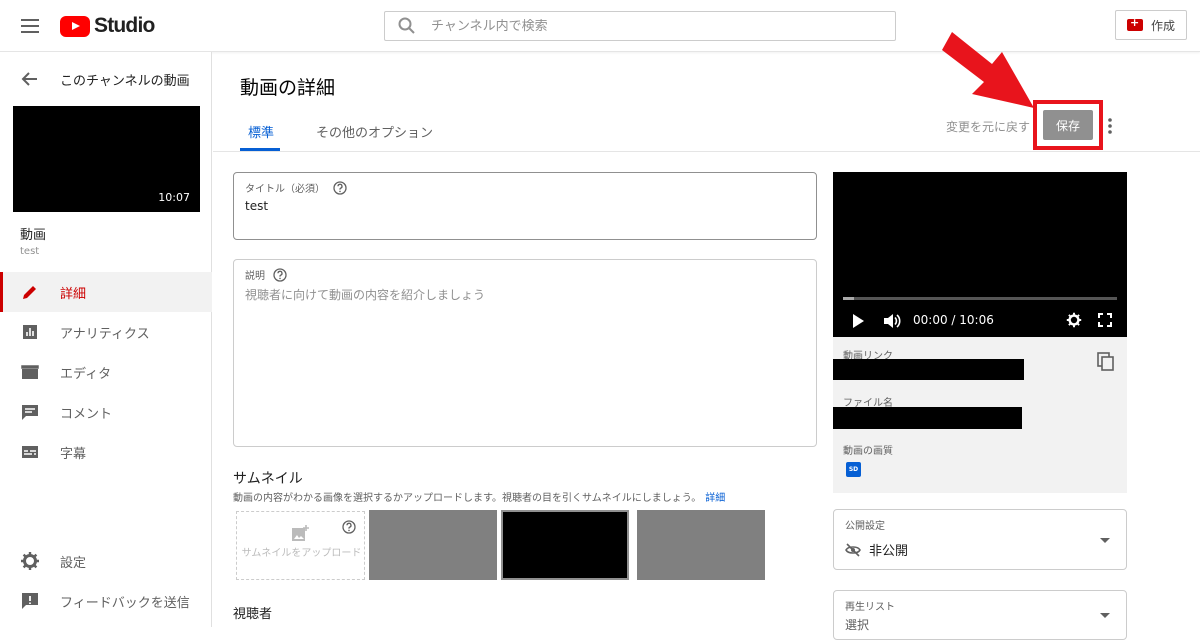 Image resolution: width=1200 pixels, height=640 pixels. What do you see at coordinates (988, 126) in the screenshot?
I see `undo-changes-button: 変更を元に戻す` at bounding box center [988, 126].